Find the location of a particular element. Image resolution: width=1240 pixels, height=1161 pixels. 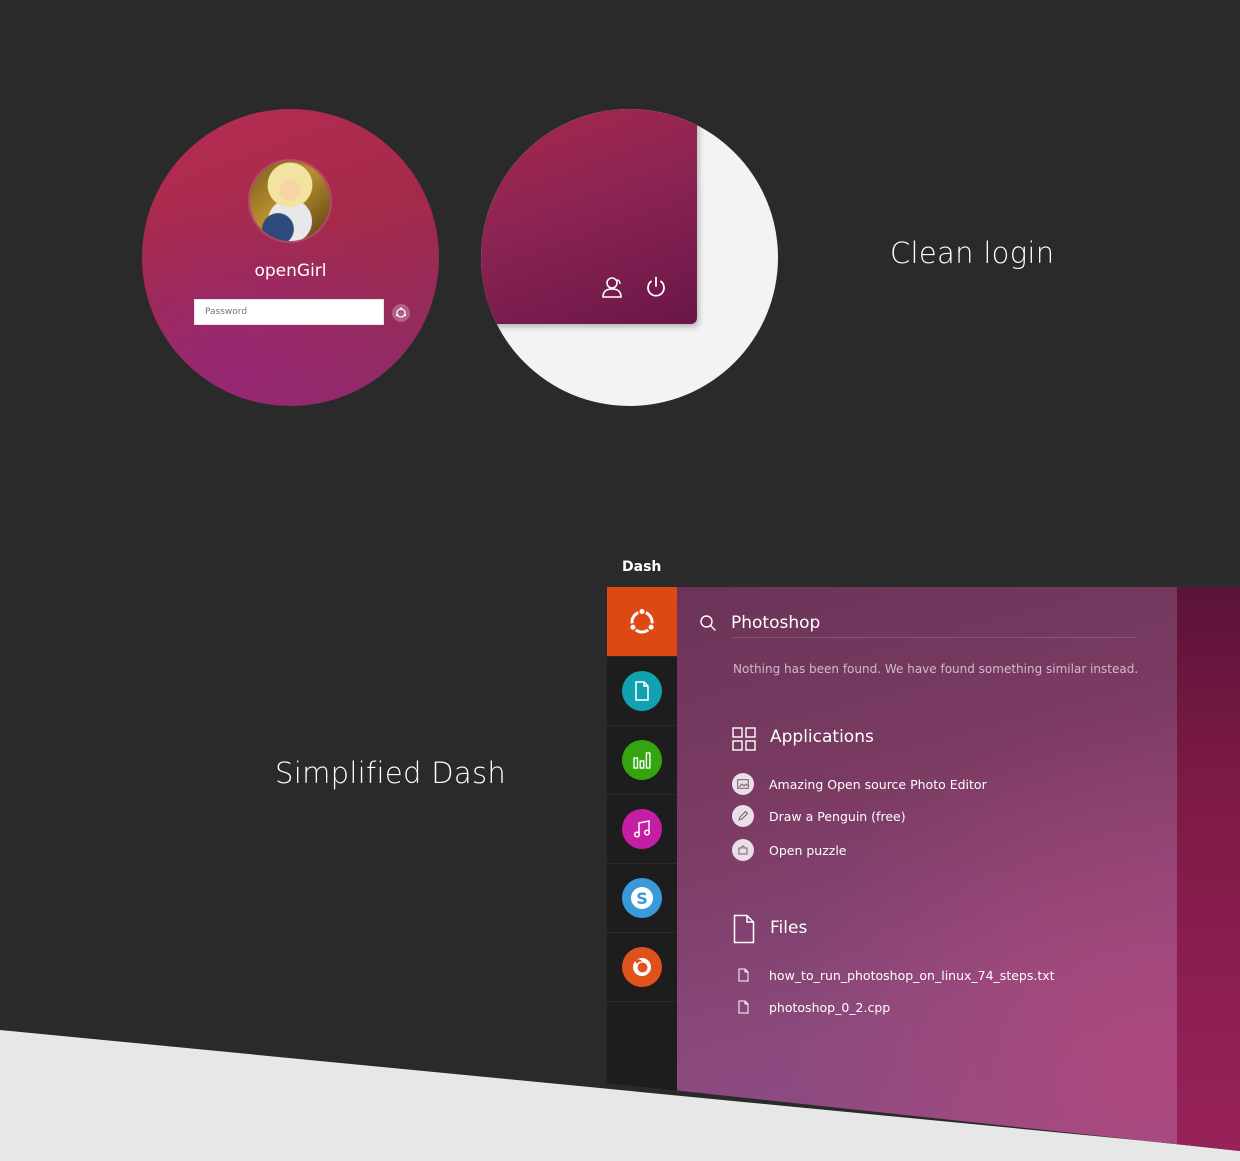

list-item: Open puzzle is located at coordinates (789, 850).